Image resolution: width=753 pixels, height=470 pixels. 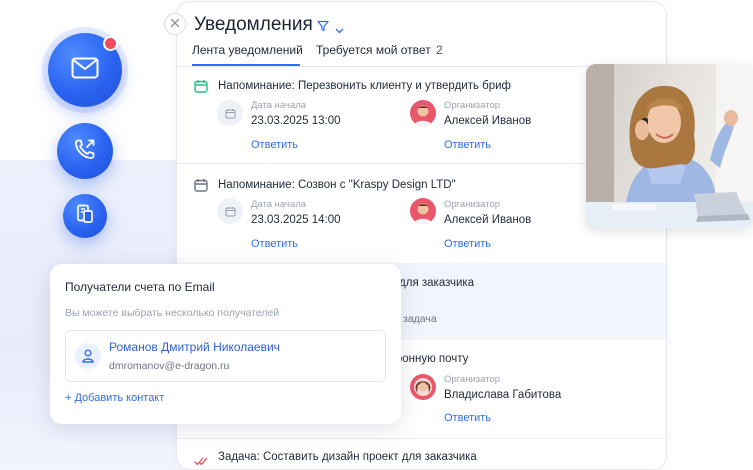 What do you see at coordinates (172, 313) in the screenshot?
I see `popup-hint: Вы можете выбрать несколько получателей` at bounding box center [172, 313].